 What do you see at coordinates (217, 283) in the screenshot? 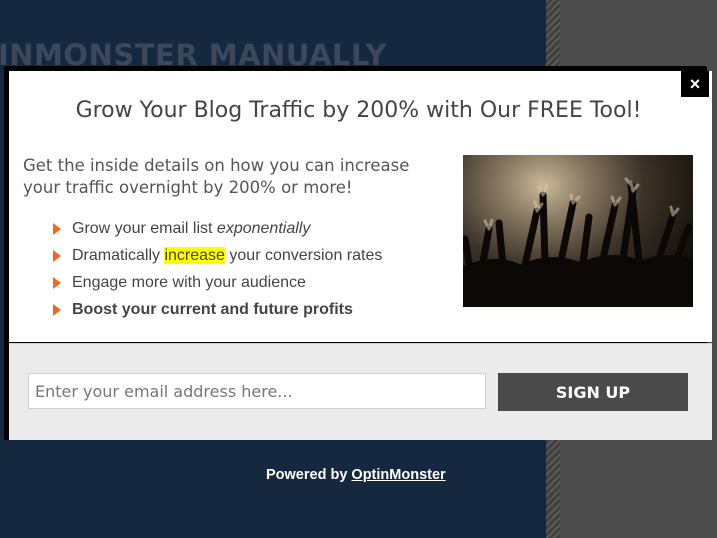
I see `benefit-item: Engage more with your audience` at bounding box center [217, 283].